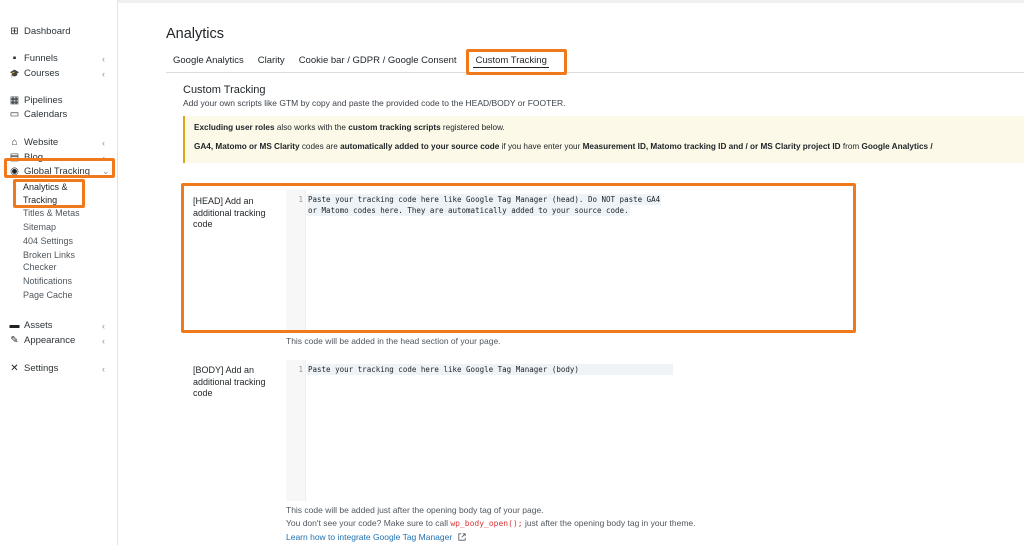 This screenshot has height=545, width=1024. Describe the element at coordinates (46, 114) in the screenshot. I see `sidebar-item-label: Calendars` at that location.